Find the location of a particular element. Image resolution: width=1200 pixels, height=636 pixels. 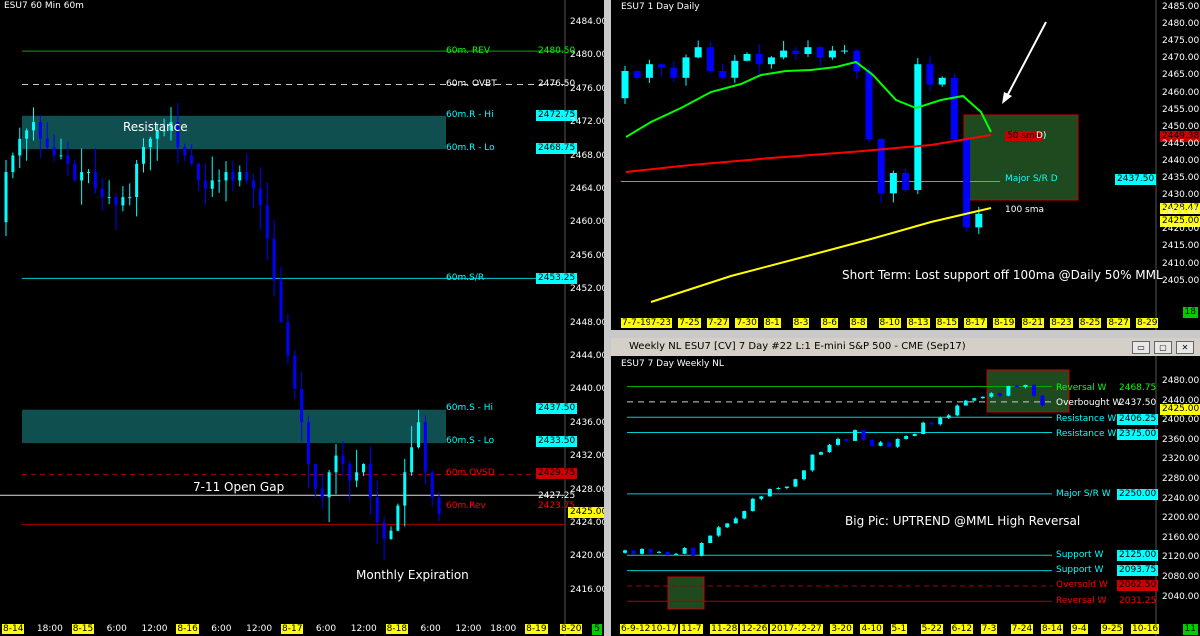

x-tick-label: 5-22 is located at coordinates (932, 629).